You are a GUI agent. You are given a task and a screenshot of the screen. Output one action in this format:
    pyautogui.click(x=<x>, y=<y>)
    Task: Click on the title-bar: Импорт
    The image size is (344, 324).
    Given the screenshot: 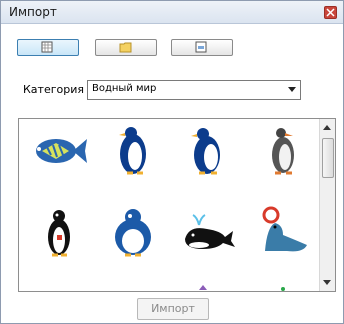 What is the action you would take?
    pyautogui.click(x=172, y=12)
    